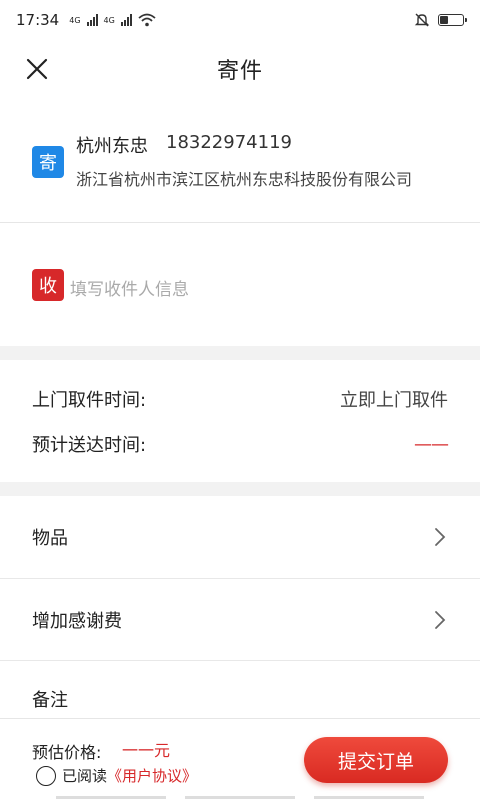 The width and height of the screenshot is (480, 800). Describe the element at coordinates (89, 400) in the screenshot. I see `pickup-time-label: 上门取件时间:` at that location.